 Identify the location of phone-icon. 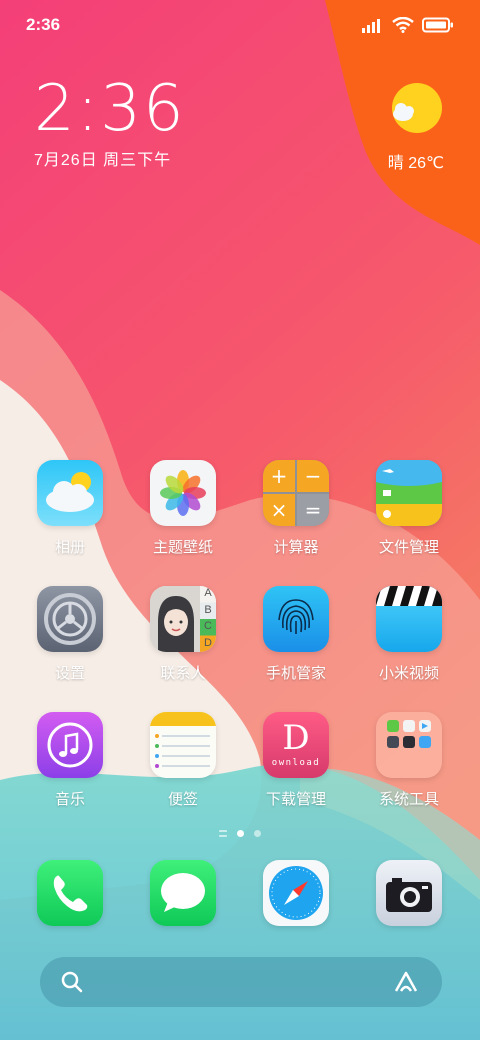
(70, 893).